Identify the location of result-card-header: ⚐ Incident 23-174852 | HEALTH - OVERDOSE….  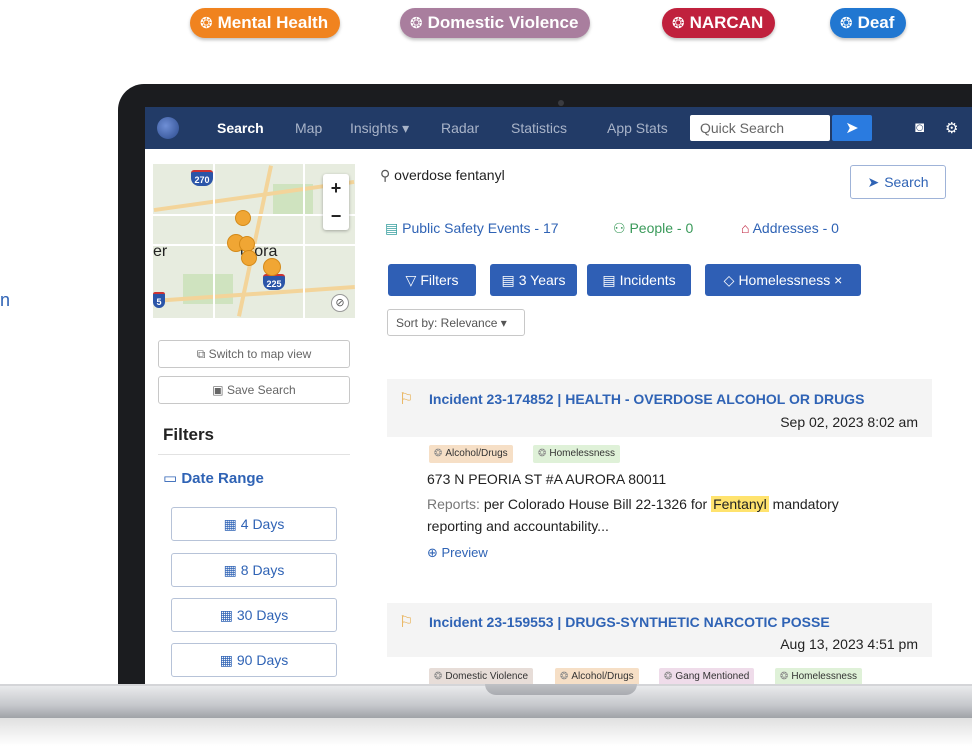
(659, 408).